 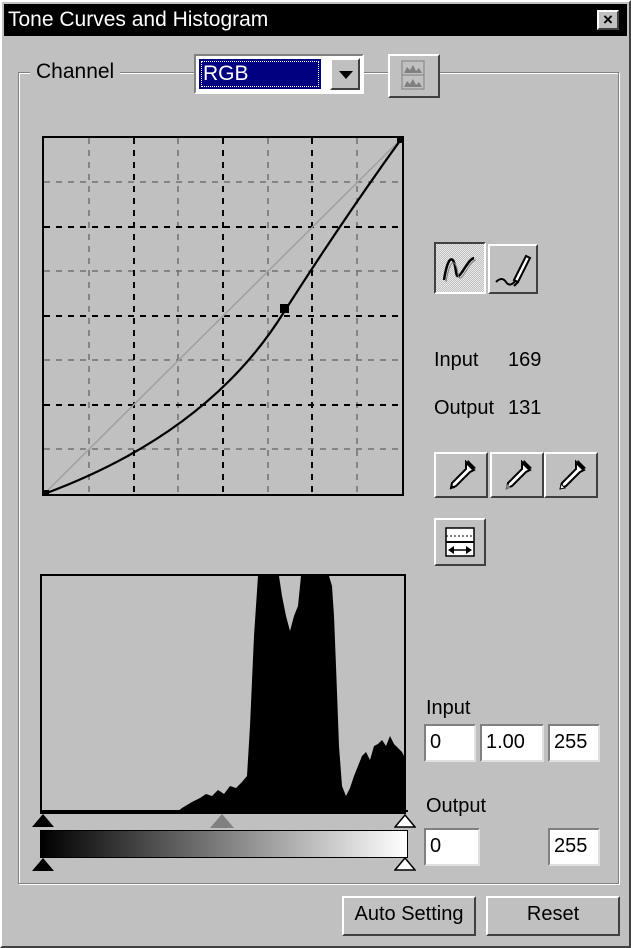 I want to click on freehand-tool-button, so click(x=513, y=269).